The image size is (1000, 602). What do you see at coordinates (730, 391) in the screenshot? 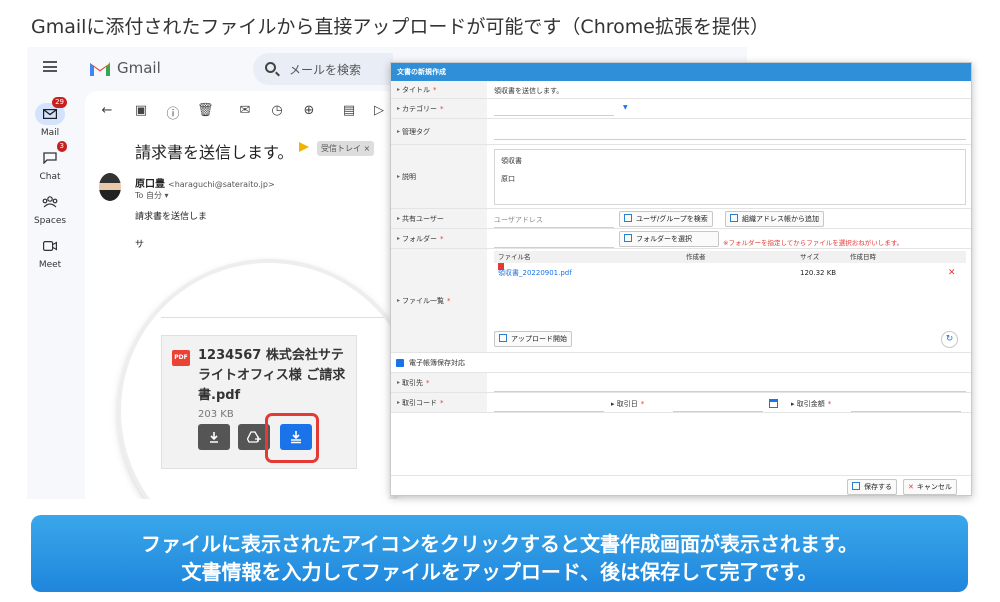
I see `partner-input` at bounding box center [730, 391].